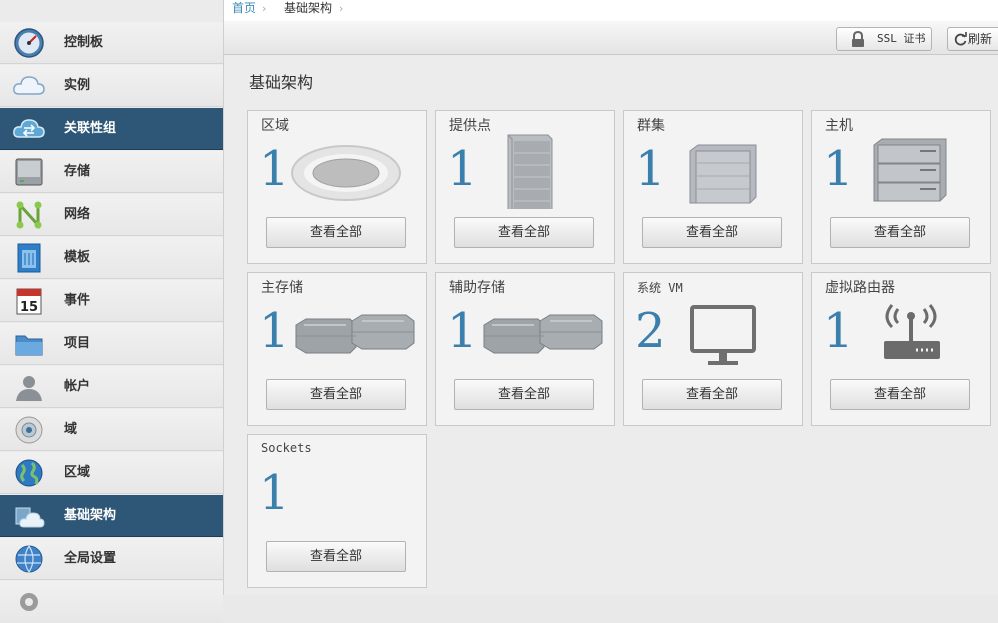 This screenshot has width=998, height=623. Describe the element at coordinates (912, 331) in the screenshot. I see `router-icon` at that location.